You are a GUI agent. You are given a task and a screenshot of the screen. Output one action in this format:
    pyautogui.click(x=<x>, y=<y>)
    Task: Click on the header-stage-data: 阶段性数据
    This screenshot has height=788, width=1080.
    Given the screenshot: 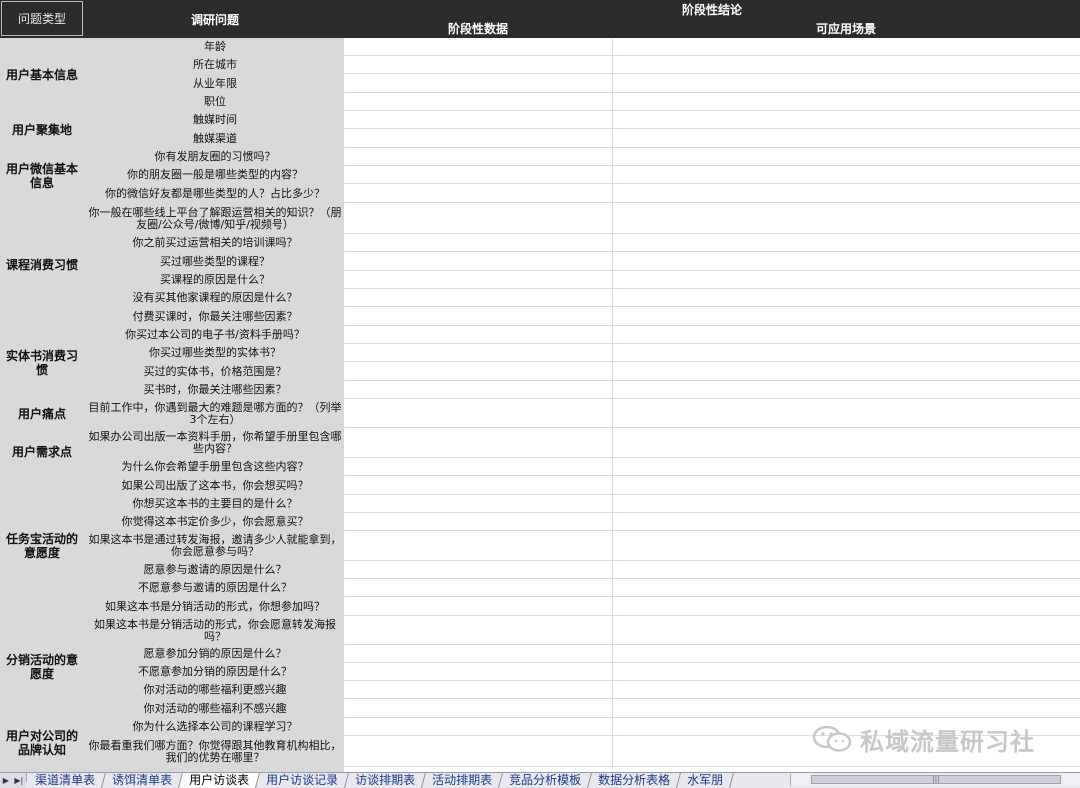 What is the action you would take?
    pyautogui.click(x=478, y=28)
    